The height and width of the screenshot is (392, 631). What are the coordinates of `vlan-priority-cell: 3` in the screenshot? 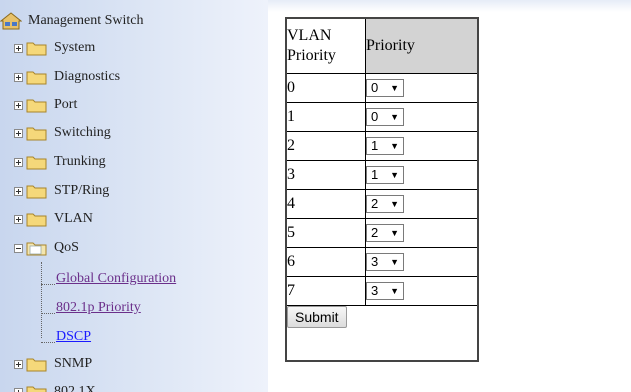 It's located at (325, 175).